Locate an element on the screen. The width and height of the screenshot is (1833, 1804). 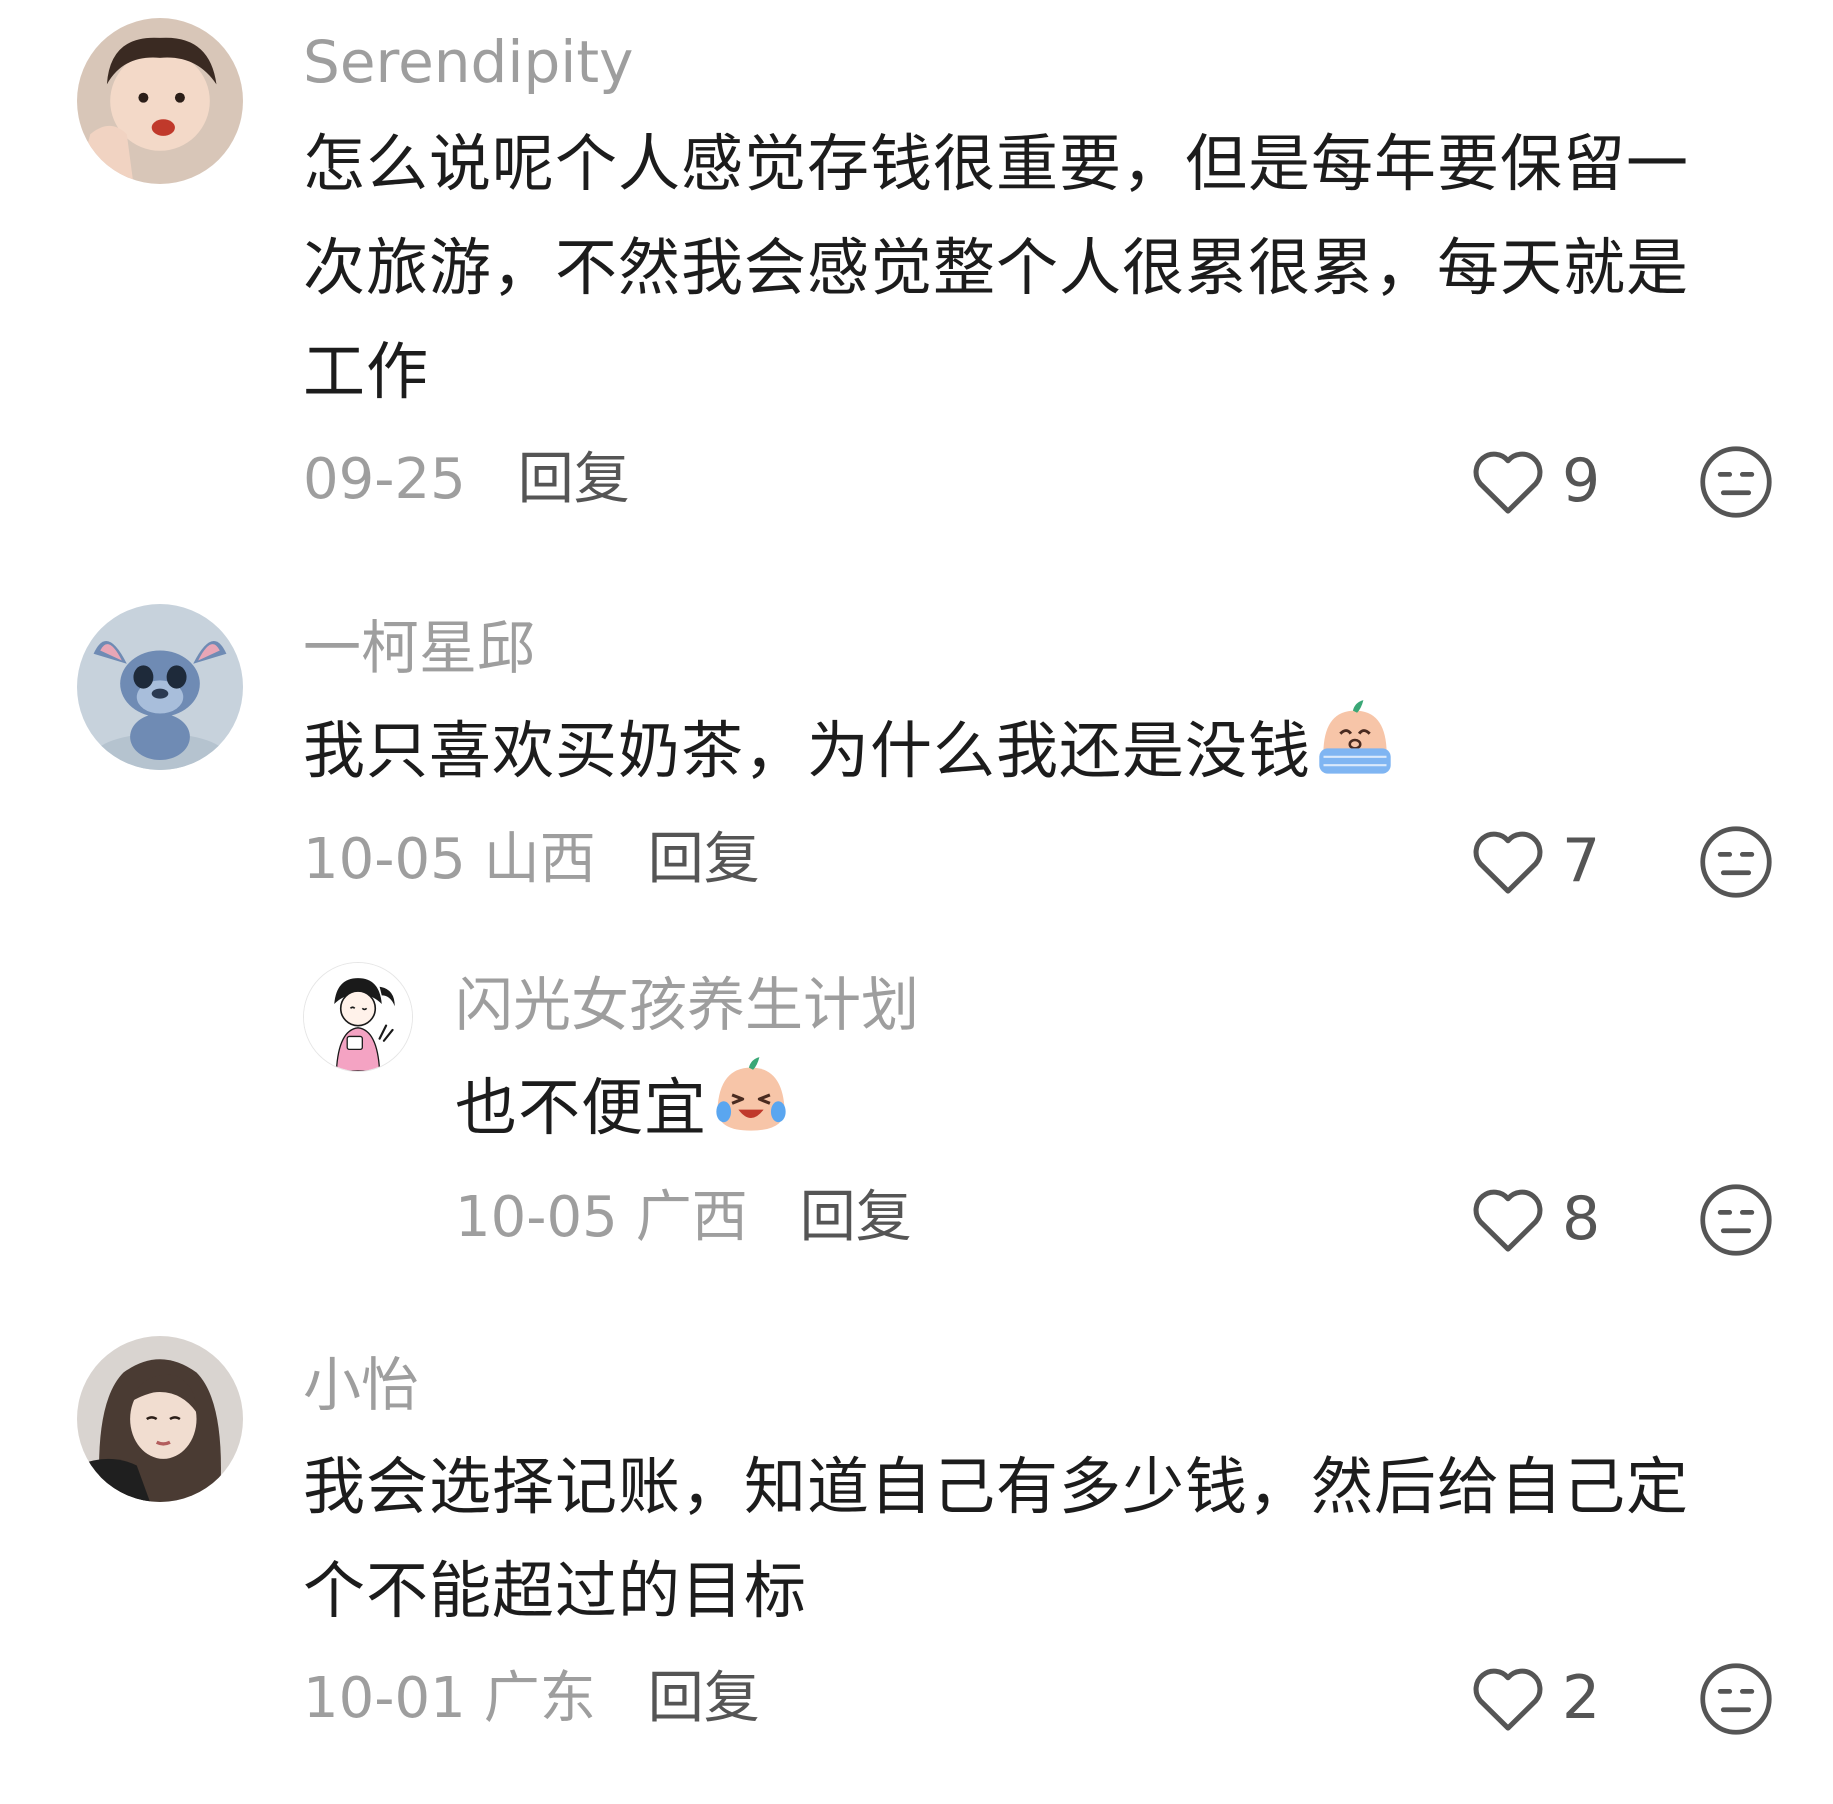
comment-text-content: 也不便宜 is located at coordinates (581, 1107).